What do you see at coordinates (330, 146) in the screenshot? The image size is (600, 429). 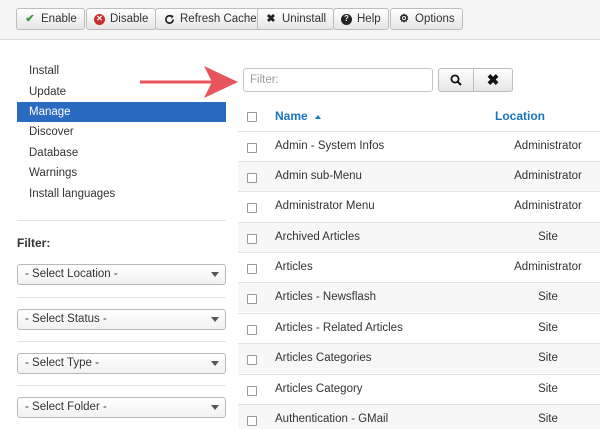 I see `row-name: Admin - System Infos` at bounding box center [330, 146].